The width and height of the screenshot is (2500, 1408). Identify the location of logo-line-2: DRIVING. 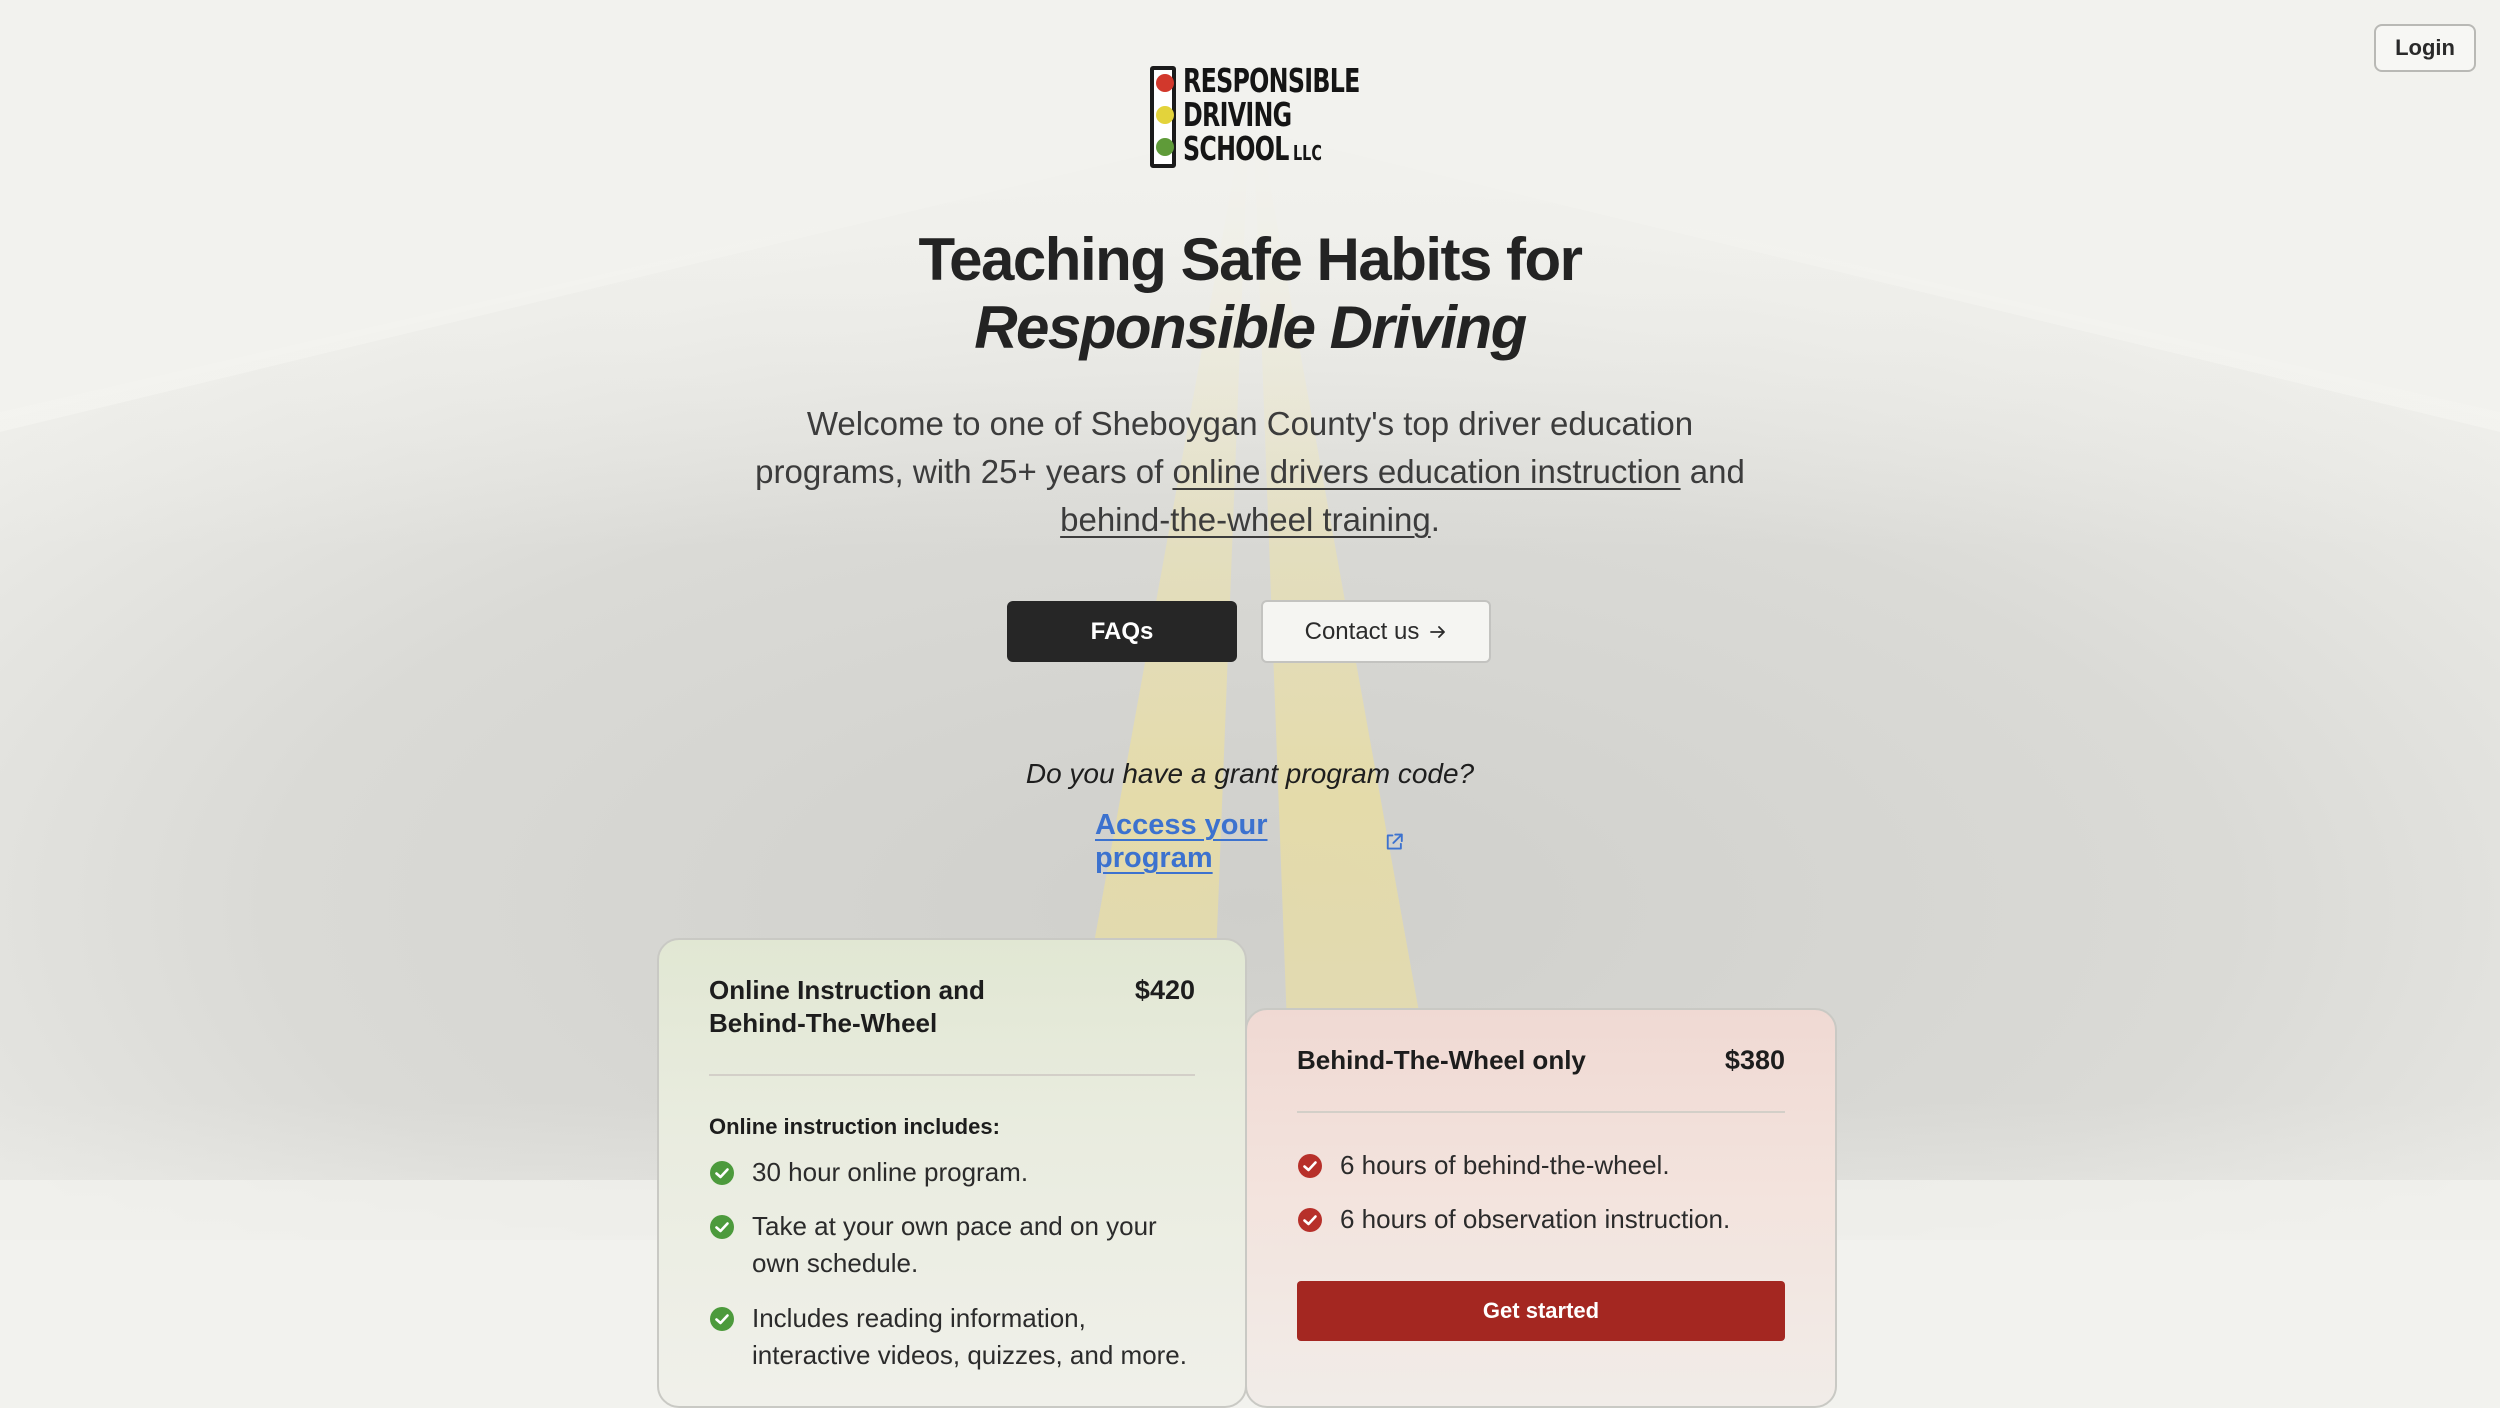
(1237, 114).